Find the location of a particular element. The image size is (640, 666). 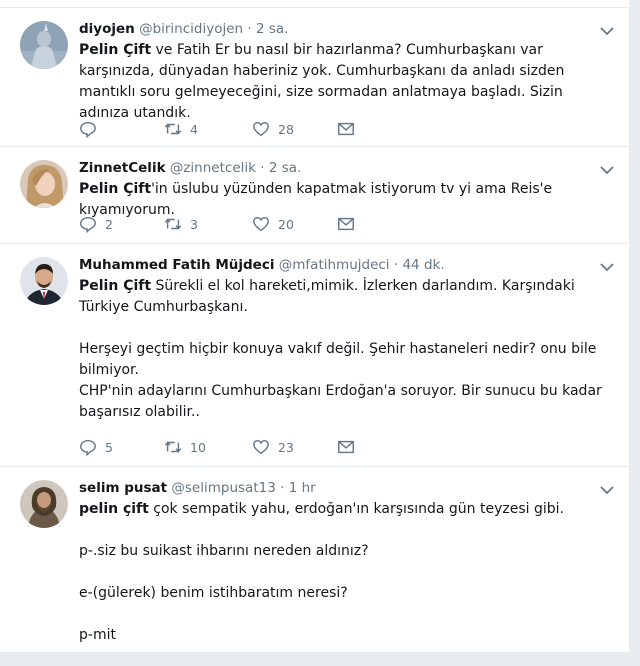

retweet-button: 4 is located at coordinates (181, 129).